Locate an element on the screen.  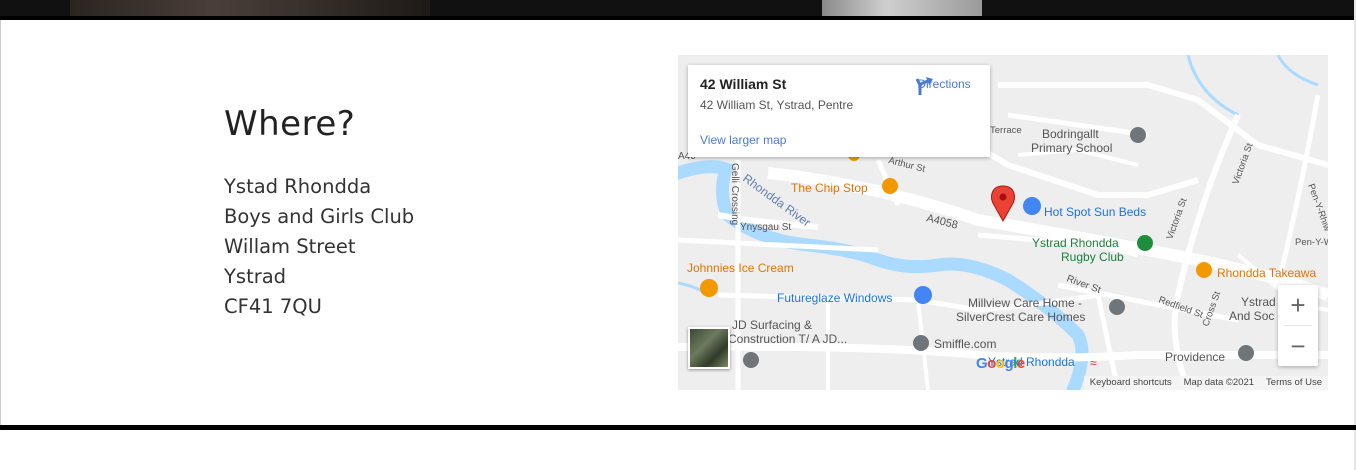
svg-text: Futureglaze Windows is located at coordinates (834, 298).